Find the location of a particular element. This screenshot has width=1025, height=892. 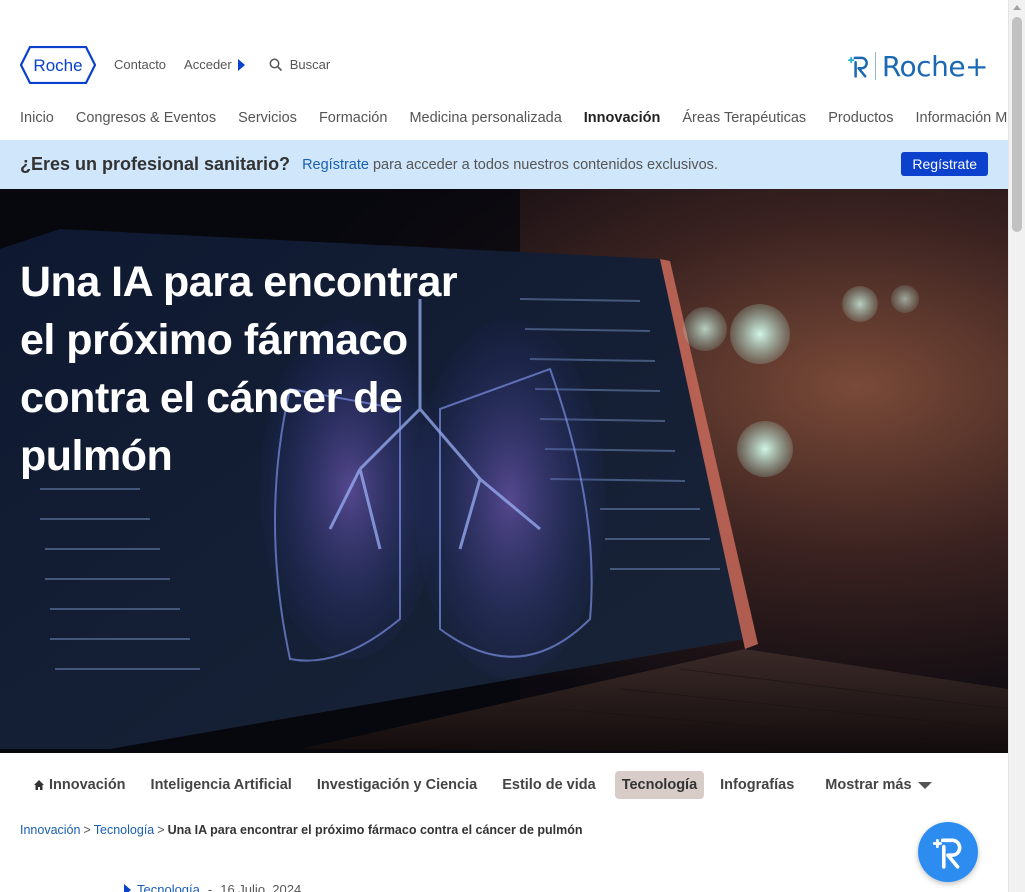

chevron-down-icon is located at coordinates (924, 785).